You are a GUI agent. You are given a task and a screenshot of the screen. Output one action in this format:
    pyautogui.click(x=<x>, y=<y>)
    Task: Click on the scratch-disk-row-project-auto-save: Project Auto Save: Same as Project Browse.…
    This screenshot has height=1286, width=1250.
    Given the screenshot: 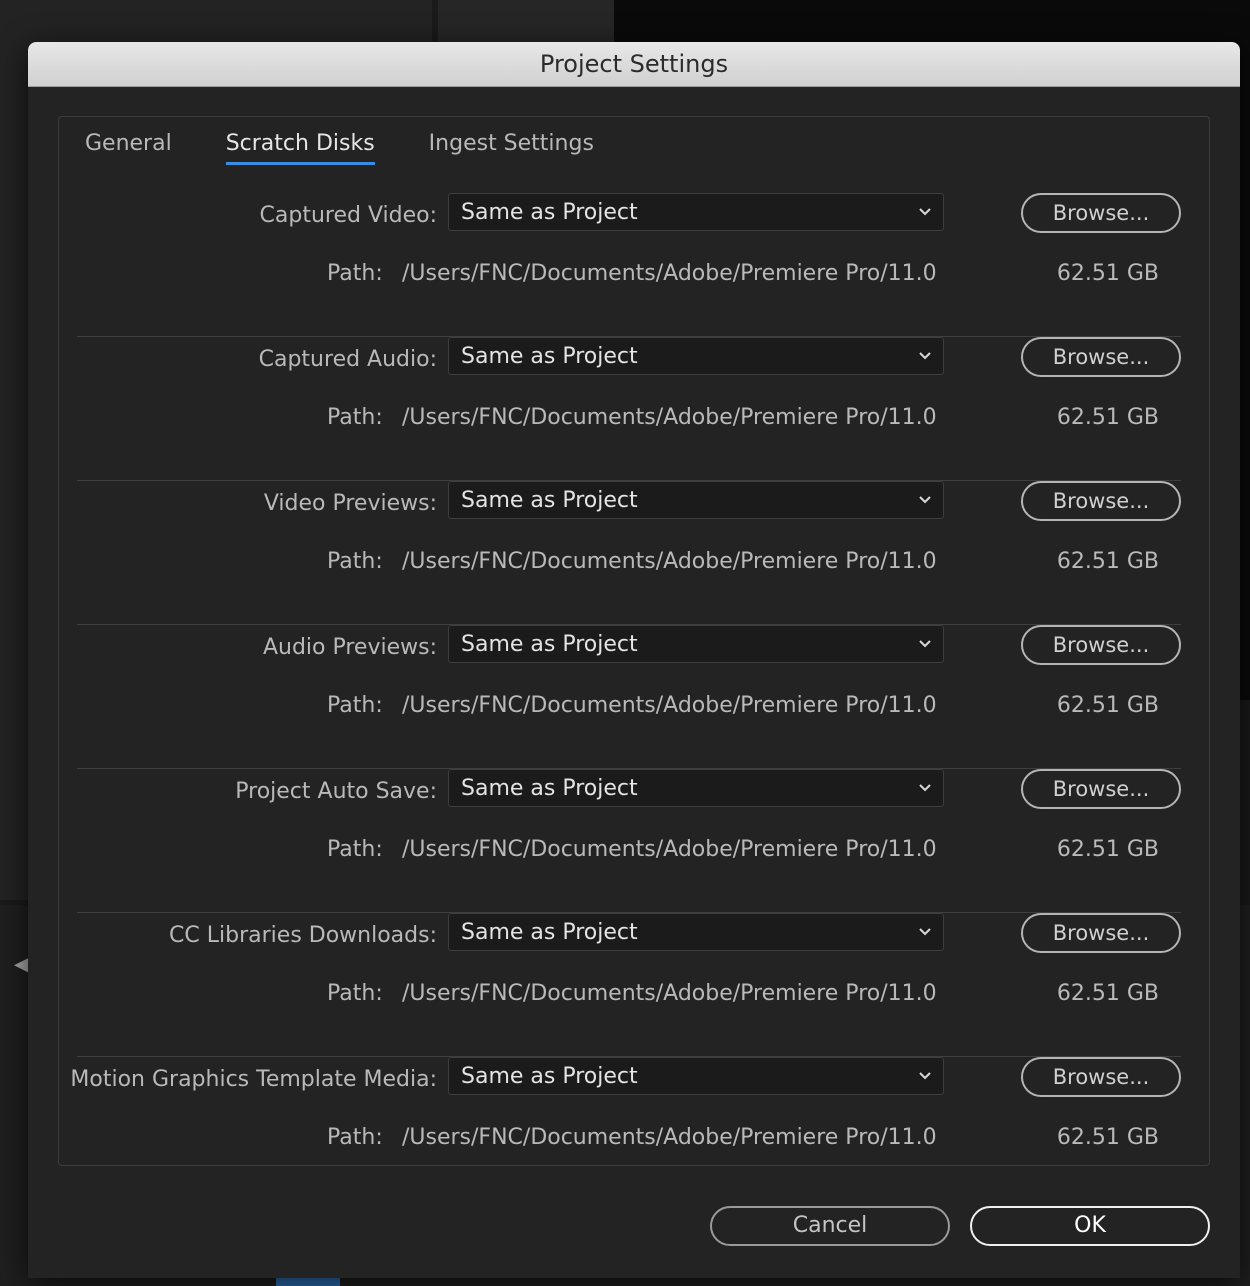 What is the action you would take?
    pyautogui.click(x=629, y=841)
    